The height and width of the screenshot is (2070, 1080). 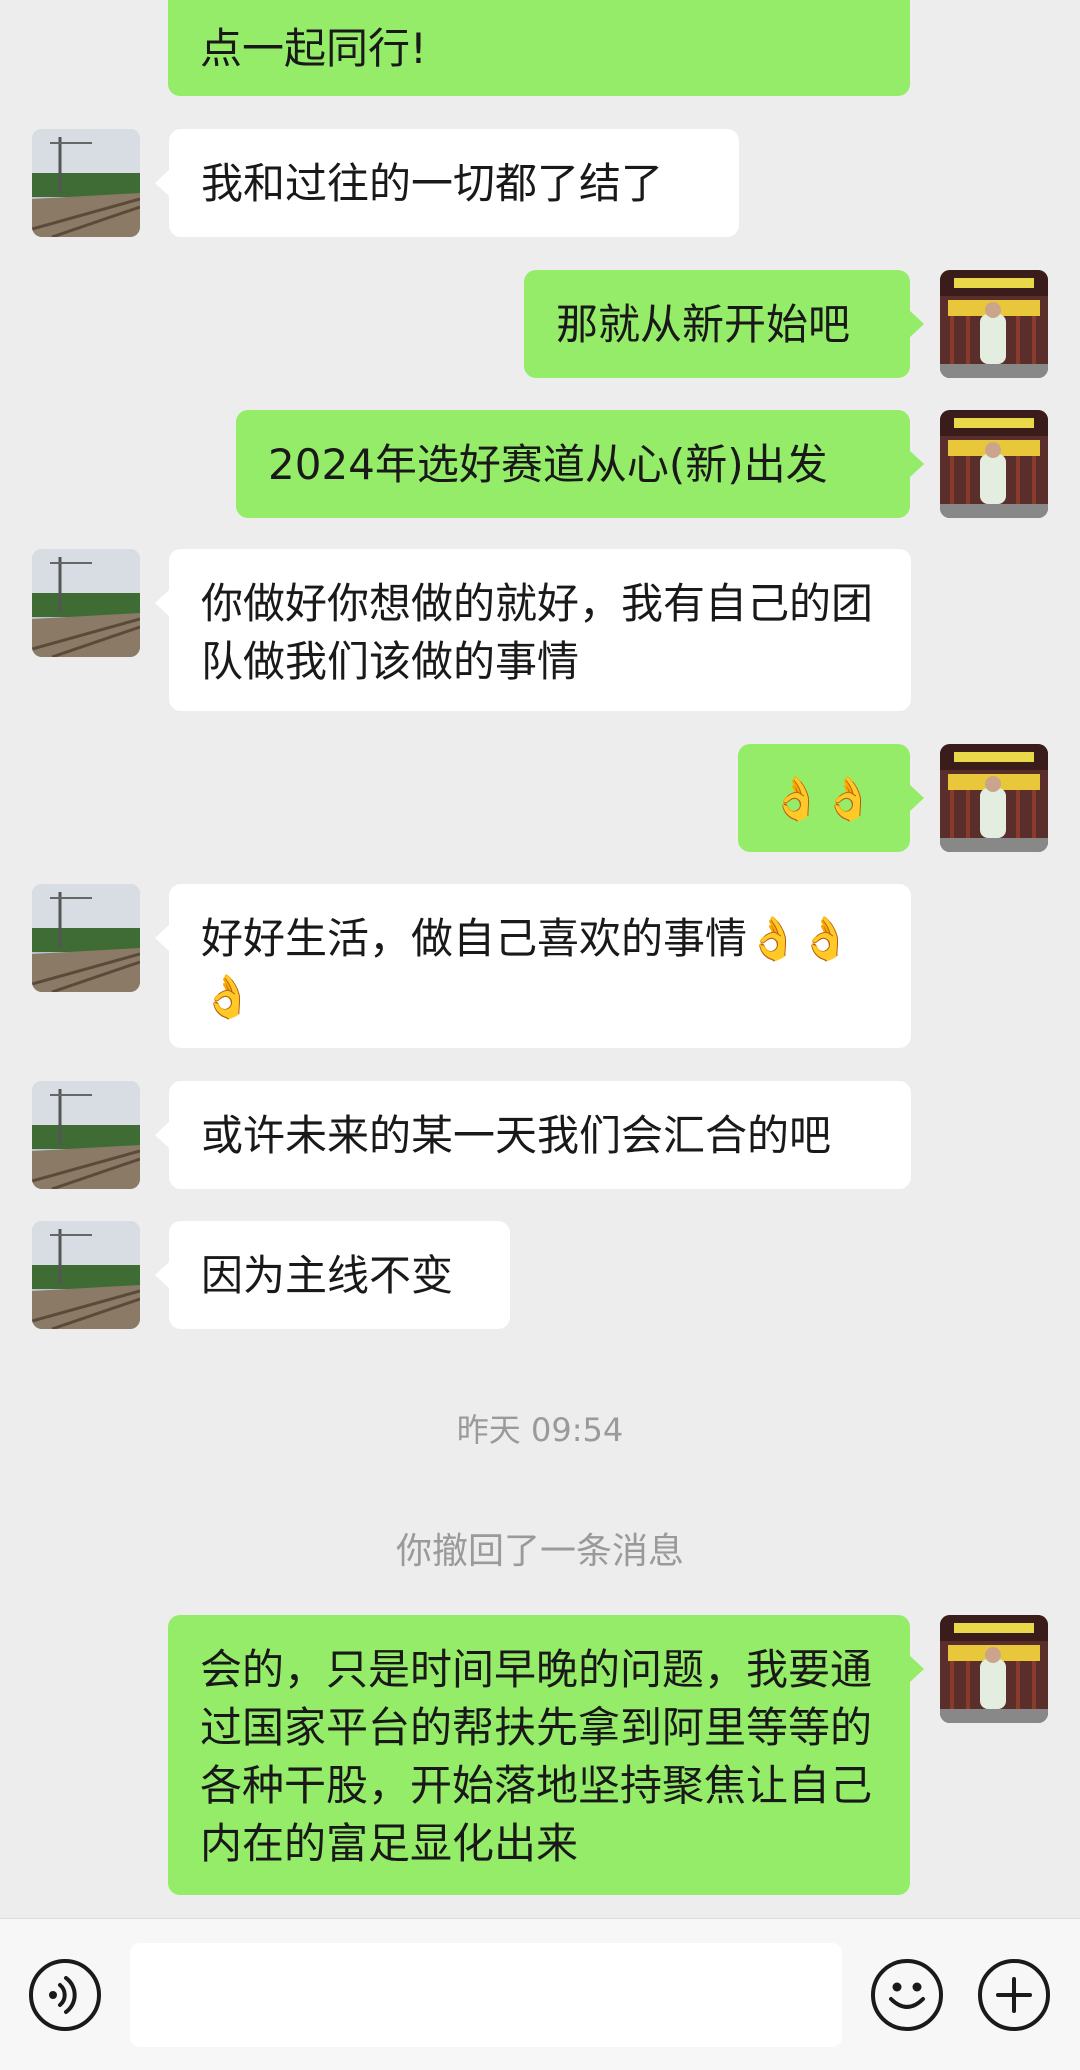 I want to click on emoji-icon, so click(x=907, y=1995).